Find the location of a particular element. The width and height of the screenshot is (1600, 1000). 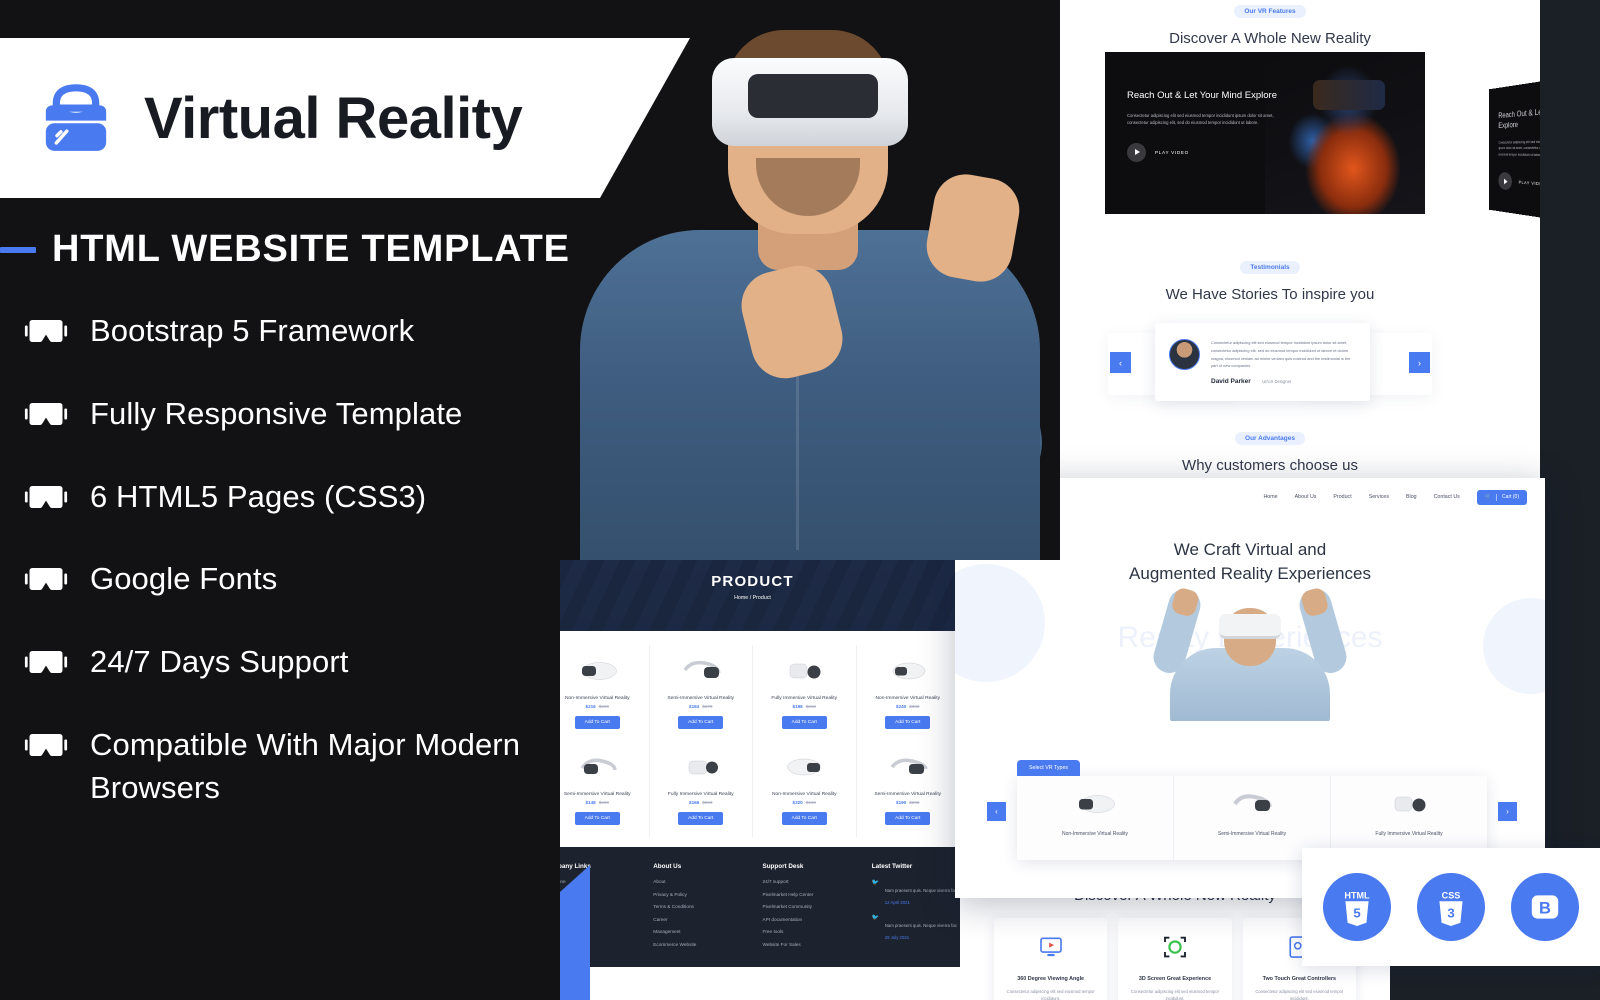

nav-link-contact: Contact Us is located at coordinates (1447, 497).